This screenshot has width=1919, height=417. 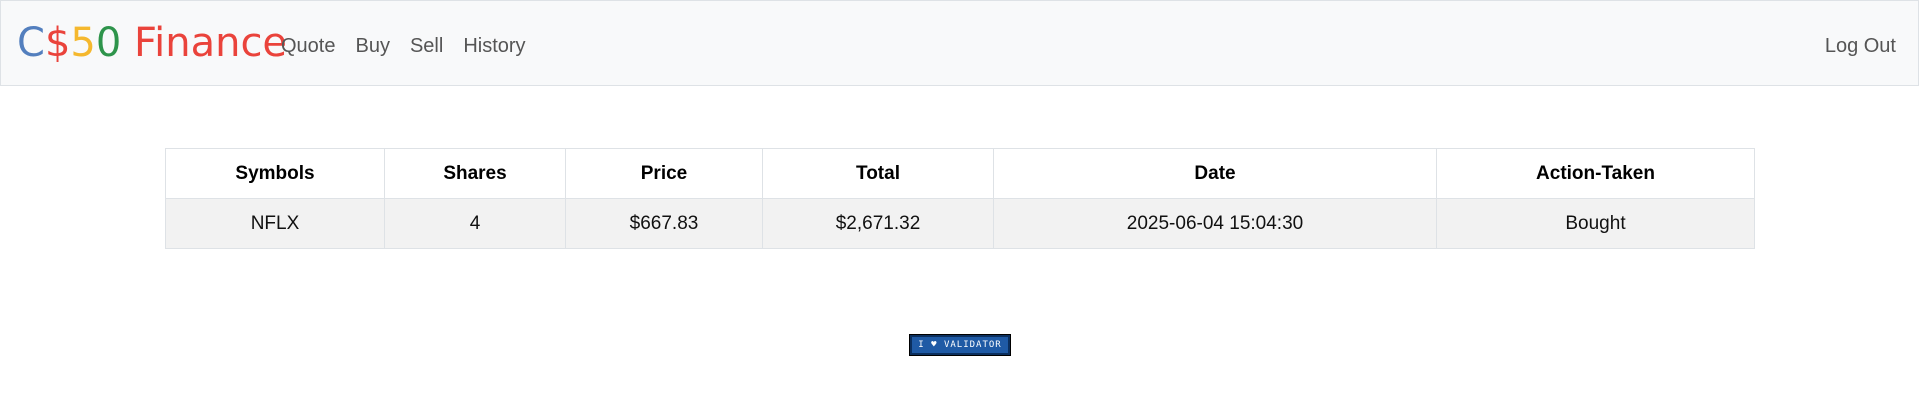 What do you see at coordinates (494, 46) in the screenshot?
I see `nav-link-history: History` at bounding box center [494, 46].